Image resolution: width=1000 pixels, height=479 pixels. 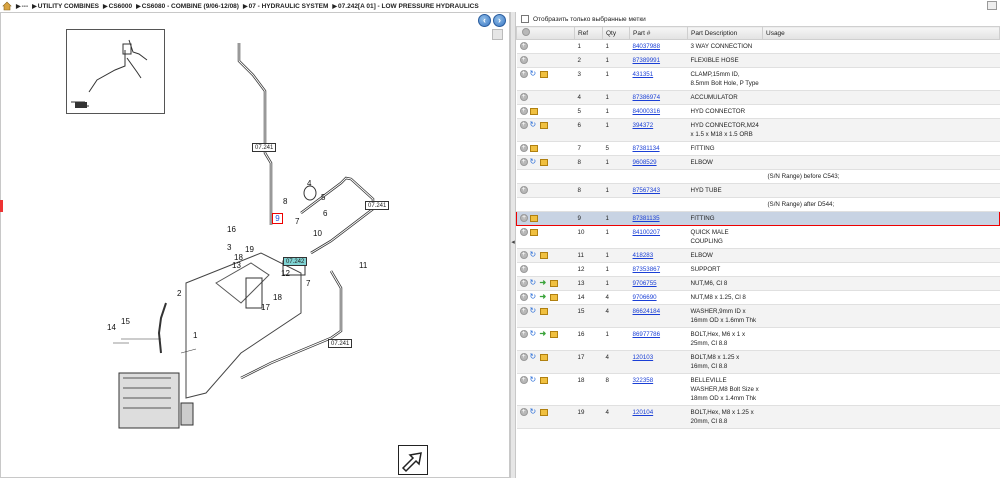 What do you see at coordinates (325, 213) in the screenshot?
I see `item-number: 6` at bounding box center [325, 213].